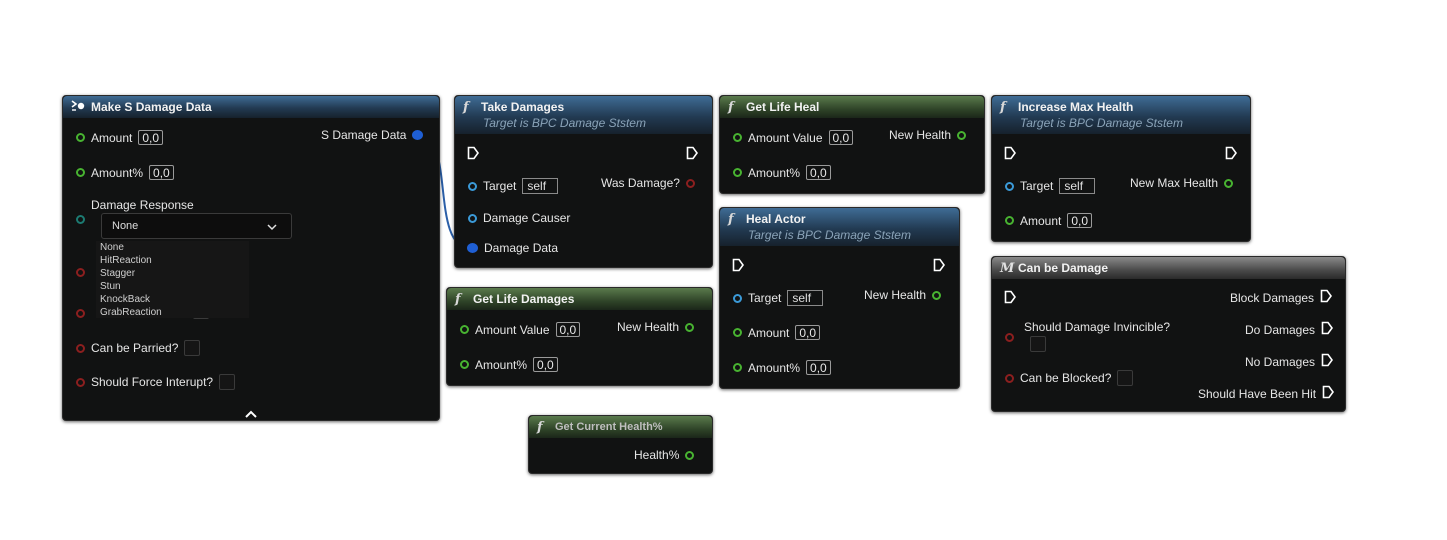 The width and height of the screenshot is (1447, 540). What do you see at coordinates (648, 183) in the screenshot?
I see `pin-row-was-damage: Was Damage?` at bounding box center [648, 183].